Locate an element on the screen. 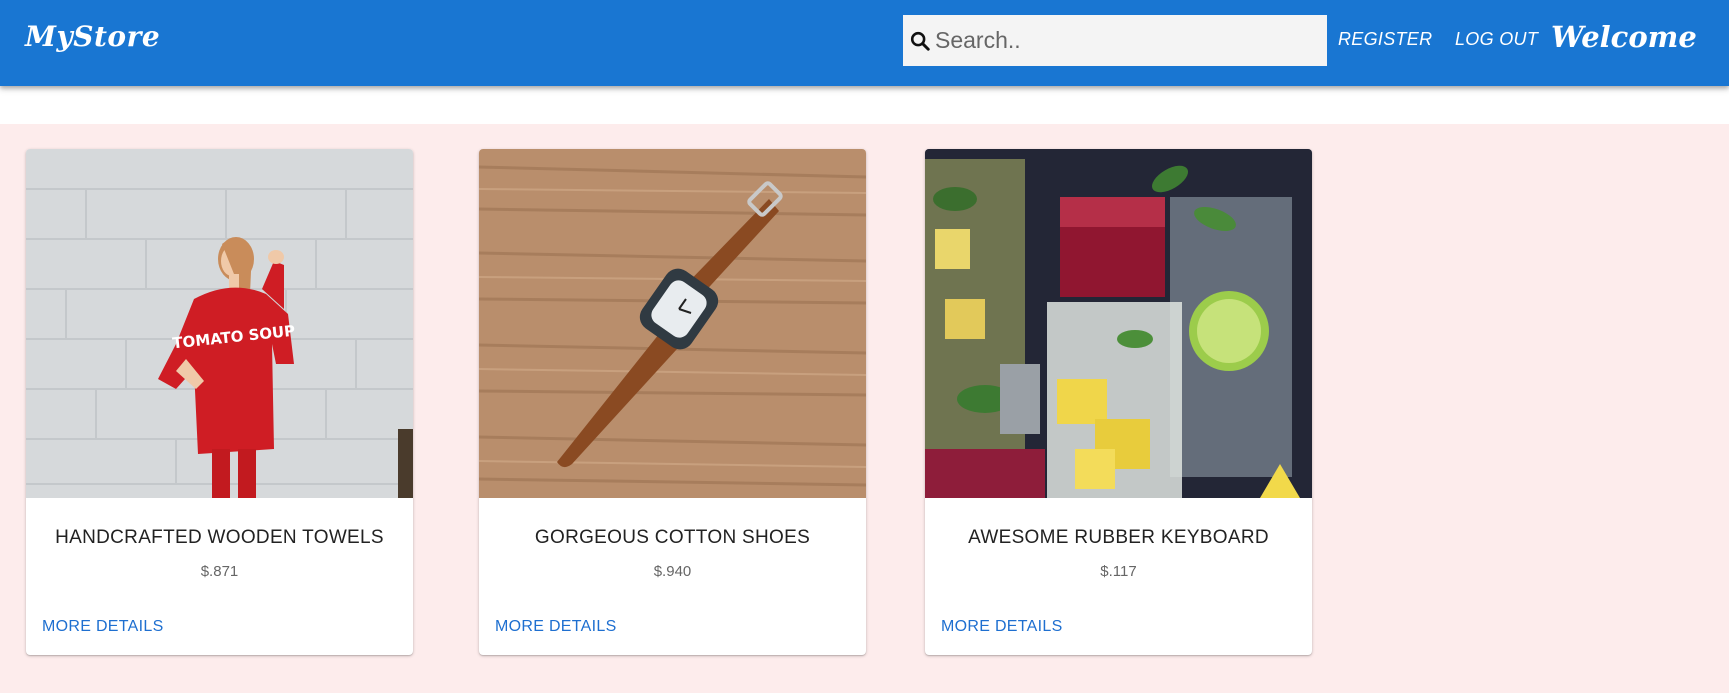 The height and width of the screenshot is (693, 1729). product-photo: TOMATO SOUP is located at coordinates (219, 323).